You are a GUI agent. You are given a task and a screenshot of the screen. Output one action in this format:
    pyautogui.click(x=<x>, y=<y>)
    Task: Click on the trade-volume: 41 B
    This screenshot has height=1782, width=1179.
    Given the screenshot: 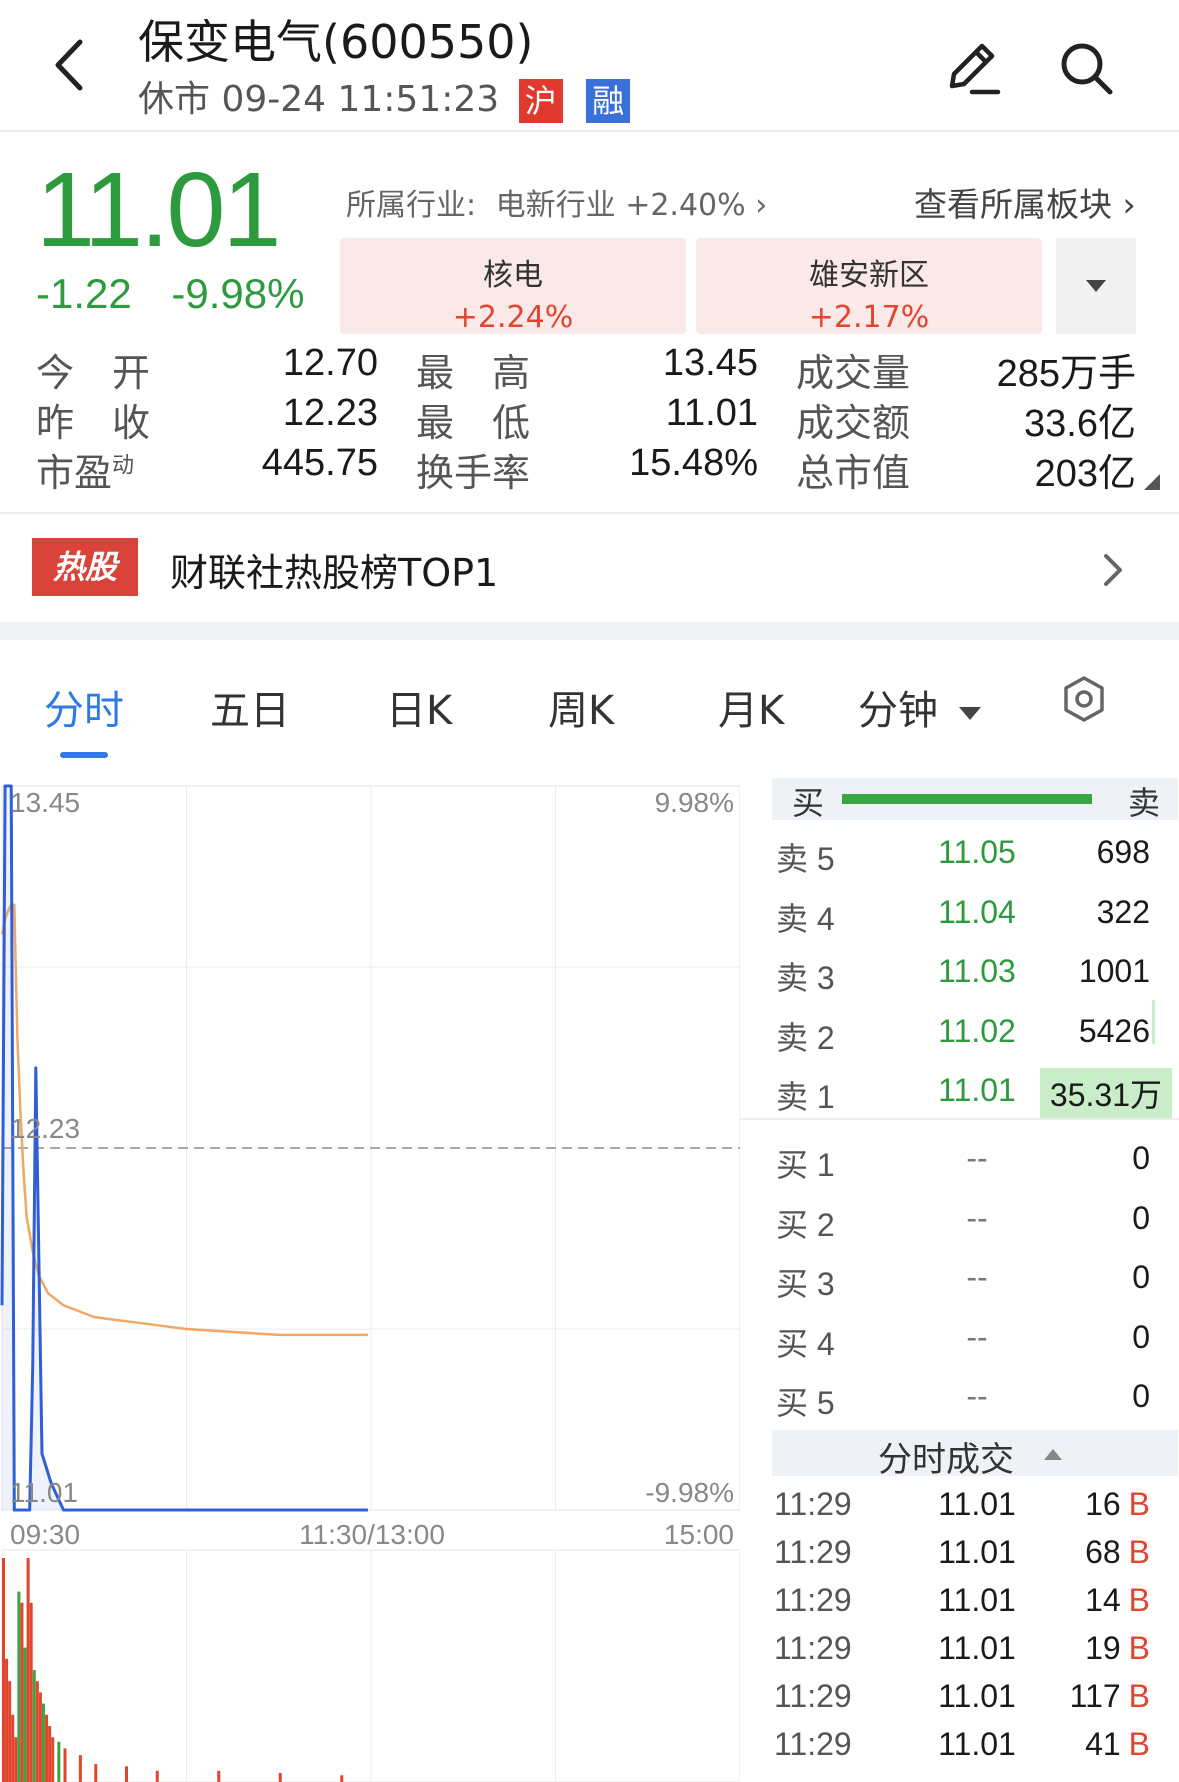 What is the action you would take?
    pyautogui.click(x=1117, y=1744)
    